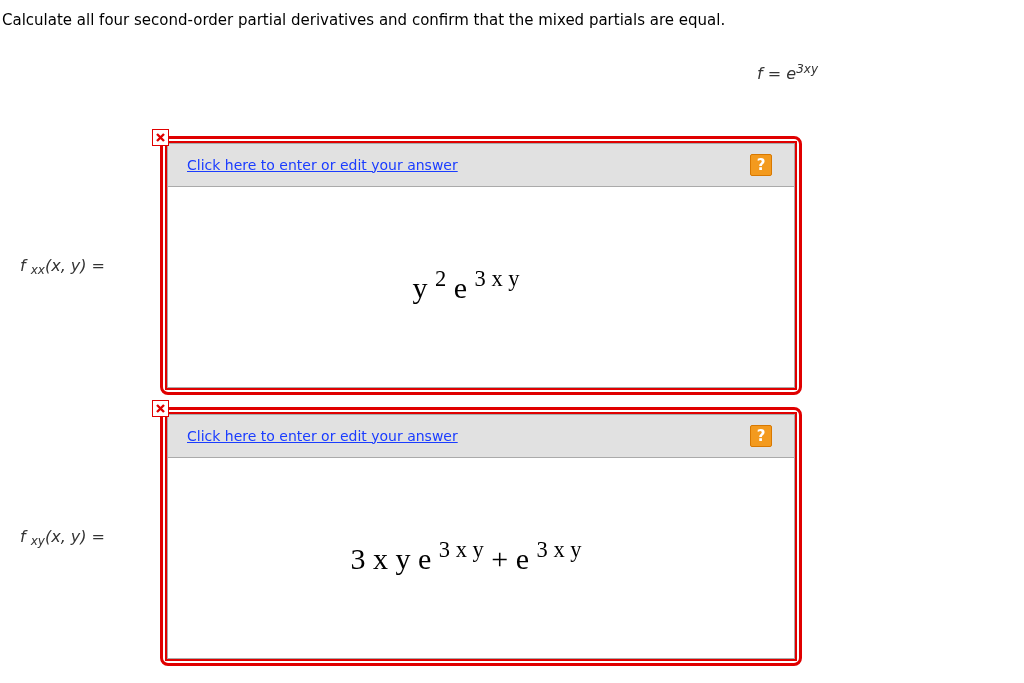 The height and width of the screenshot is (683, 1024). Describe the element at coordinates (62, 537) in the screenshot. I see `function-label: f $_{xy}$(x, y) =` at that location.